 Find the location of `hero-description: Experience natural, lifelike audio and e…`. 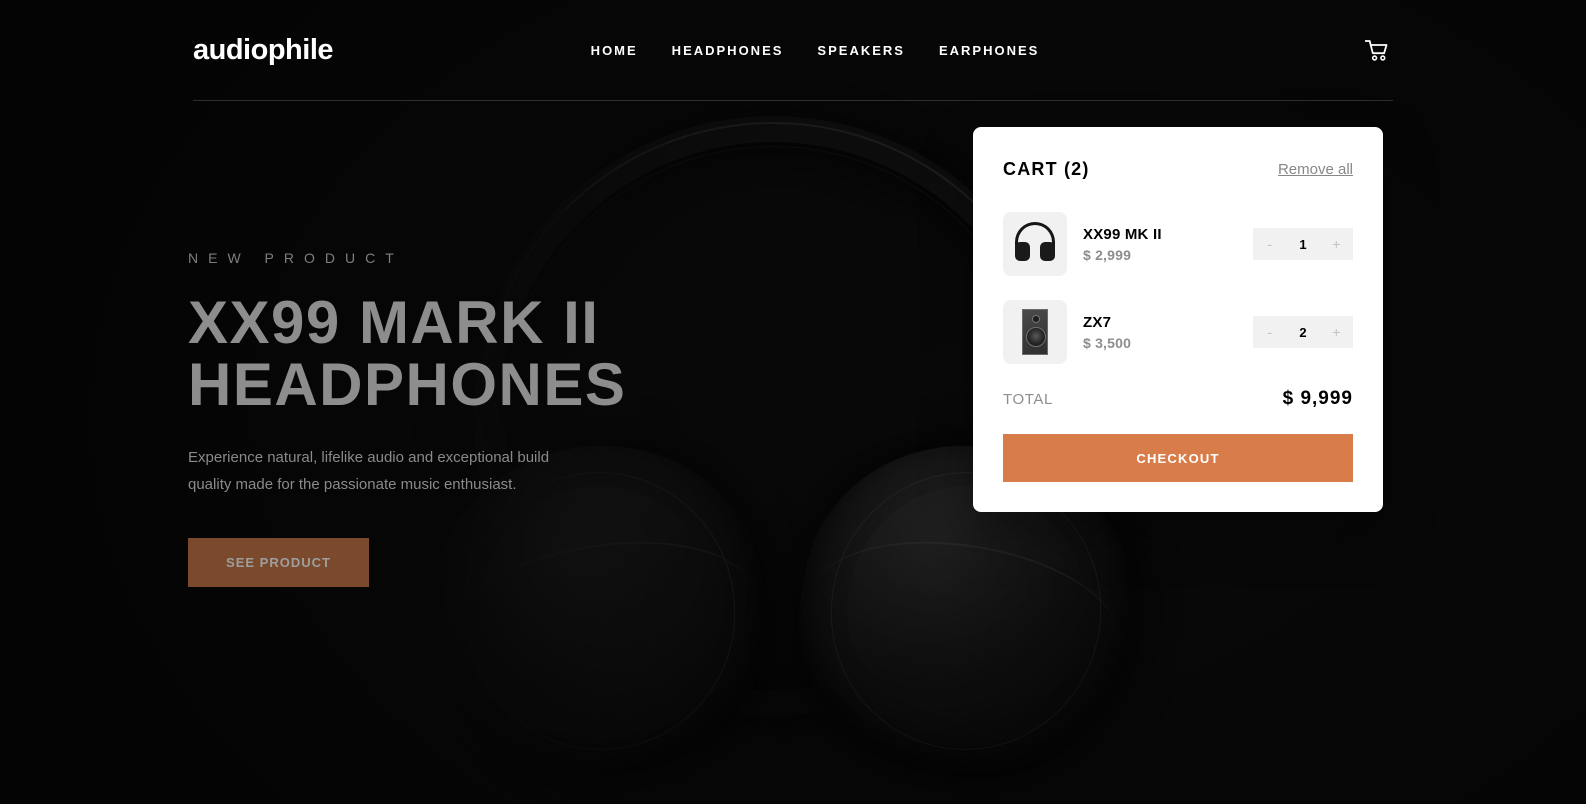

hero-description: Experience natural, lifelike audio and e… is located at coordinates (369, 471).